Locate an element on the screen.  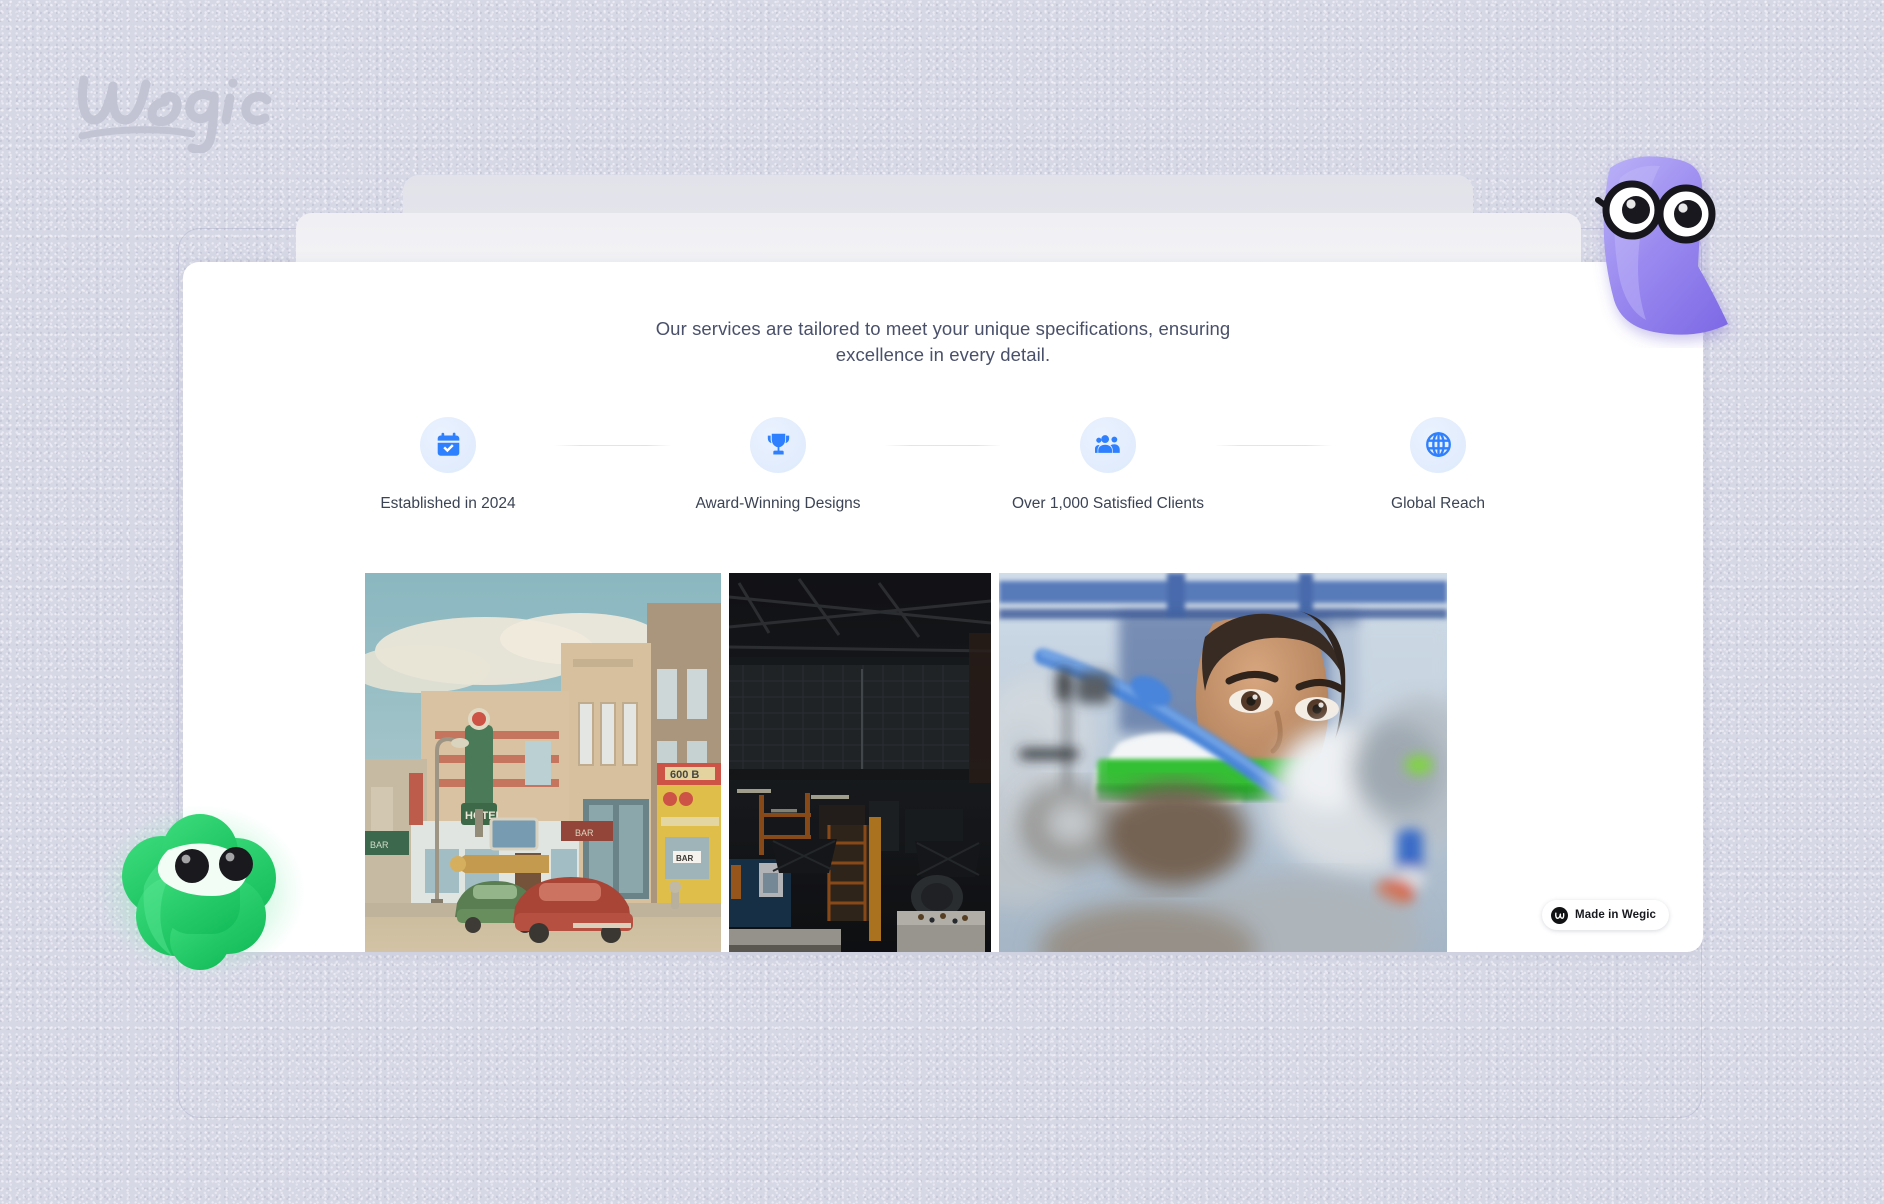
feature-awards: Award-Winning Designs is located at coordinates (778, 464).